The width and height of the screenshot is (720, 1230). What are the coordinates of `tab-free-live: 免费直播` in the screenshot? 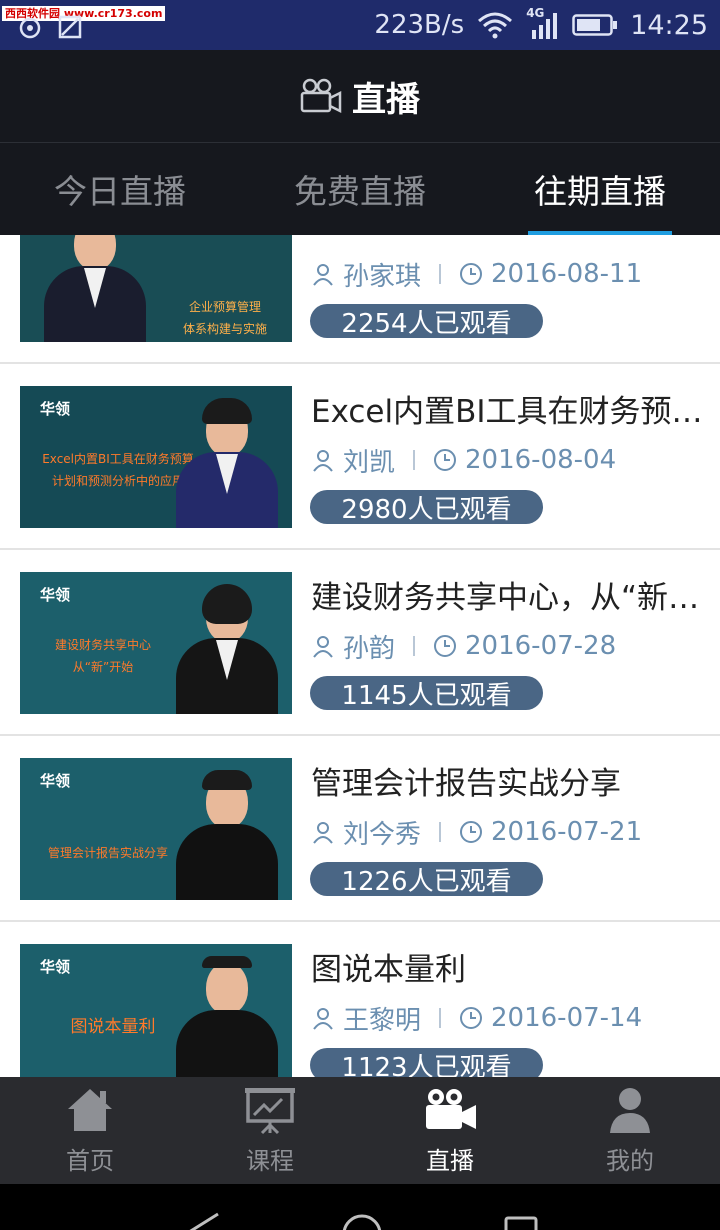 It's located at (360, 189).